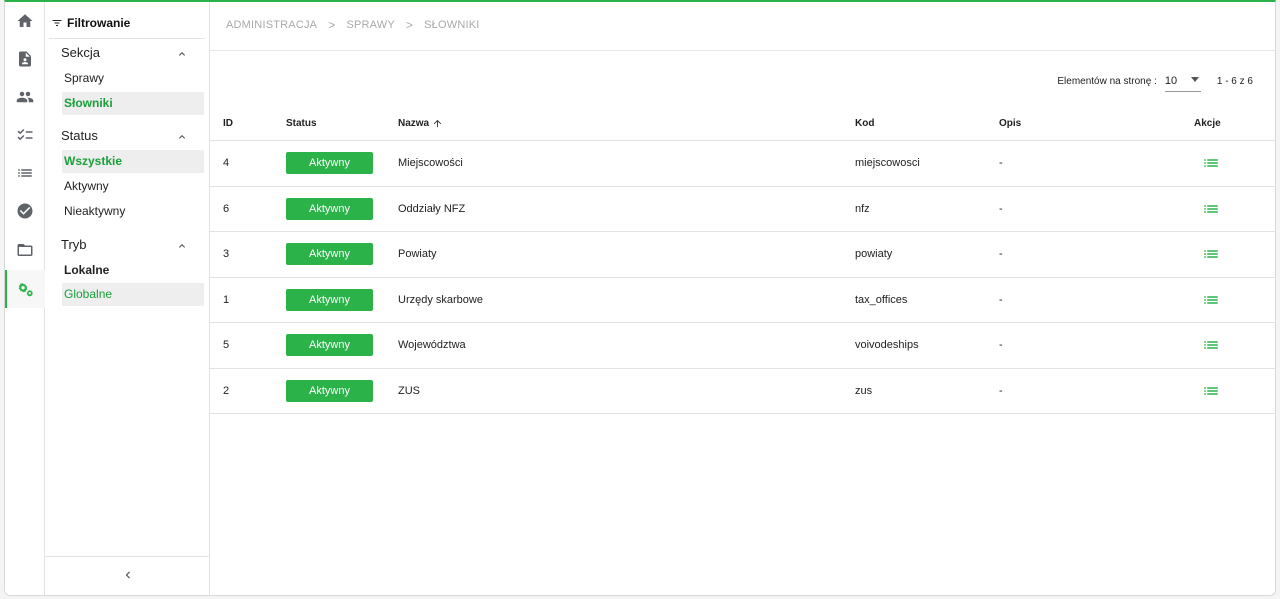  Describe the element at coordinates (887, 345) in the screenshot. I see `cell-code: voivodeships` at that location.